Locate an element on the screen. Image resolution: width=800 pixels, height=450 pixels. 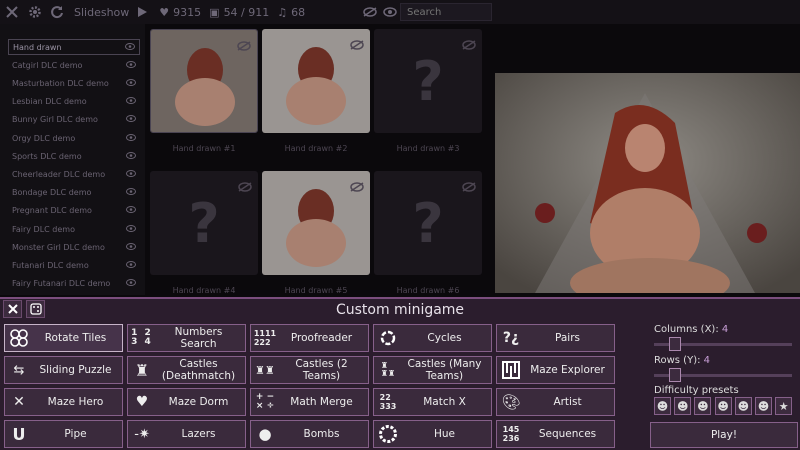
game-button: 1 23 4 Numbers Search is located at coordinates (186, 338).